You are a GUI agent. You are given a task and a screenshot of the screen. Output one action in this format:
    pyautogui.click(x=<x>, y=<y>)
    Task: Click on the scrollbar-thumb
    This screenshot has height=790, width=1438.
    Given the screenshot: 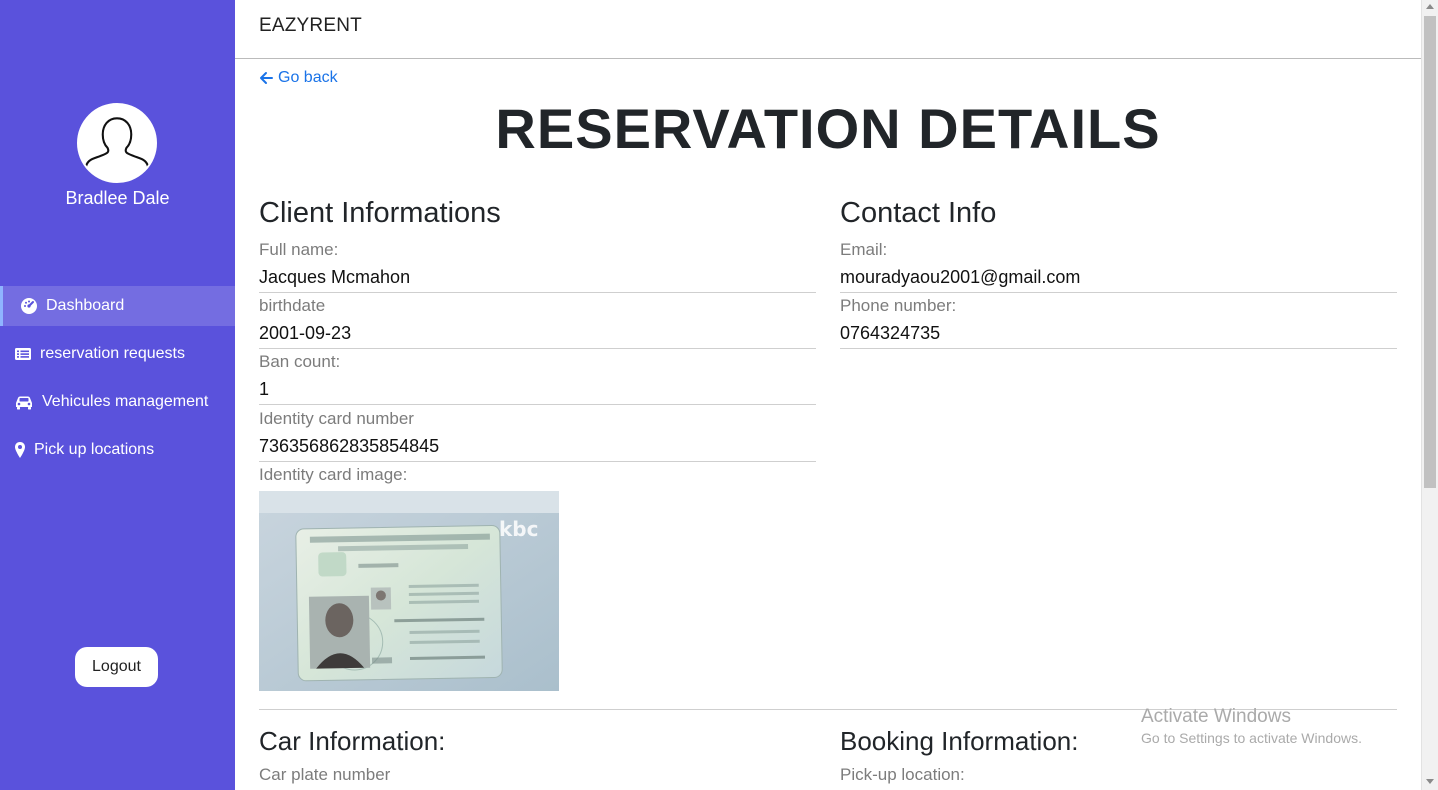 What is the action you would take?
    pyautogui.click(x=1430, y=252)
    